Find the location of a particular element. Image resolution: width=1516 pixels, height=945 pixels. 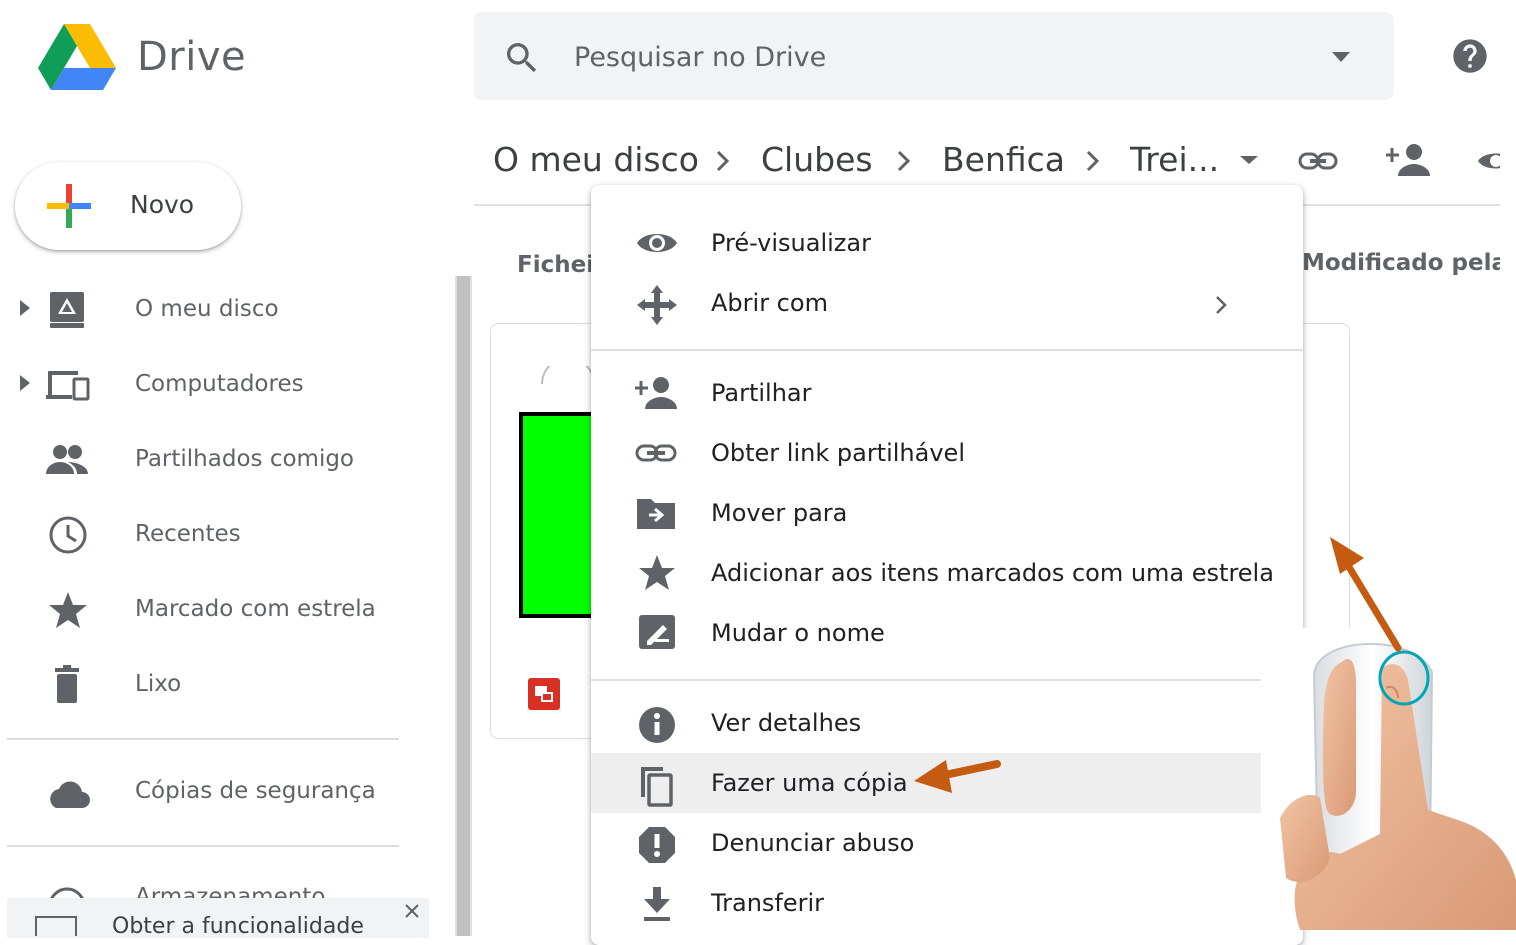

sidebar-item-computers: Computadores is located at coordinates (200, 385).